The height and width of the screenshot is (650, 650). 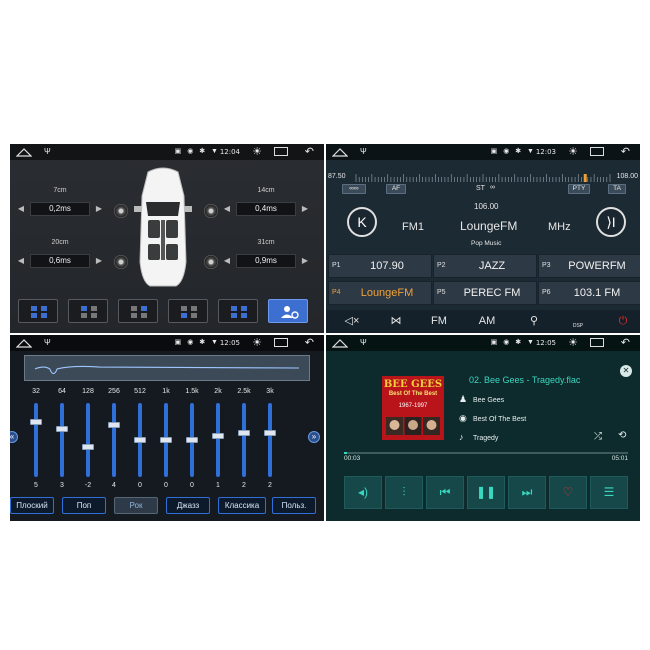 What do you see at coordinates (589, 266) in the screenshot?
I see `preset-p3: P3 POWERFM` at bounding box center [589, 266].